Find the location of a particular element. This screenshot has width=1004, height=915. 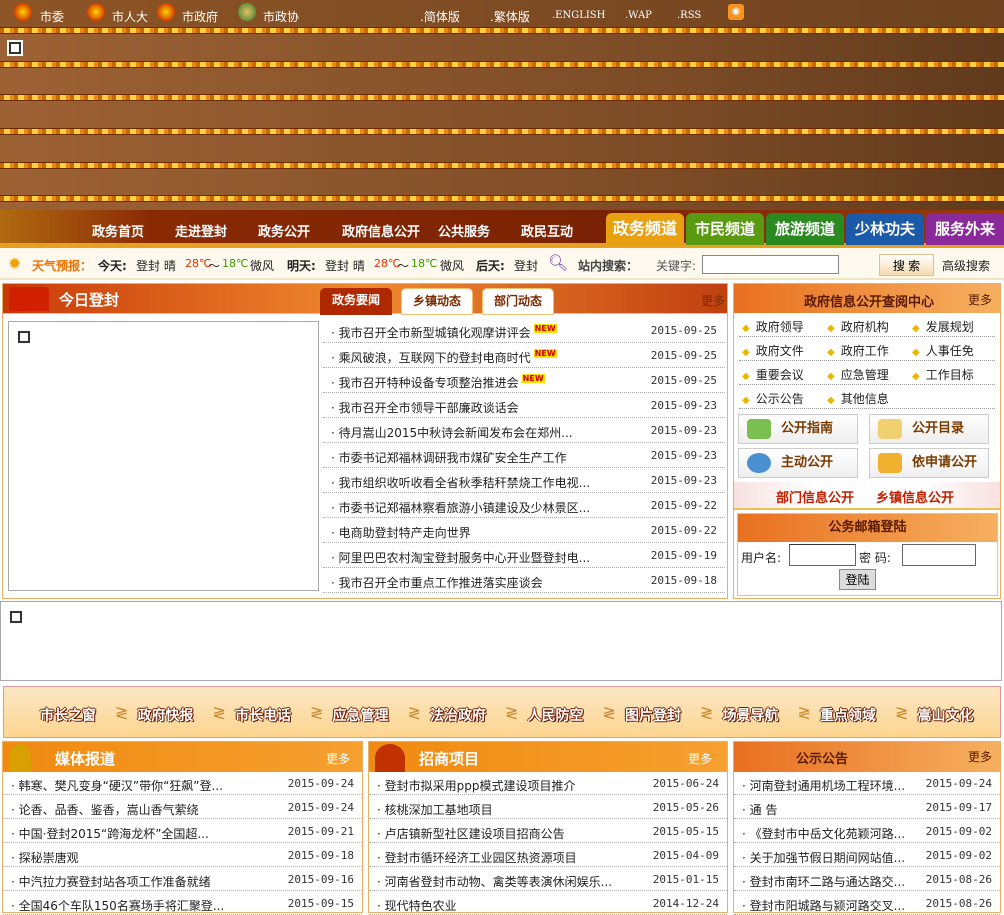

govinfo-link: 人事任免 is located at coordinates (943, 350).